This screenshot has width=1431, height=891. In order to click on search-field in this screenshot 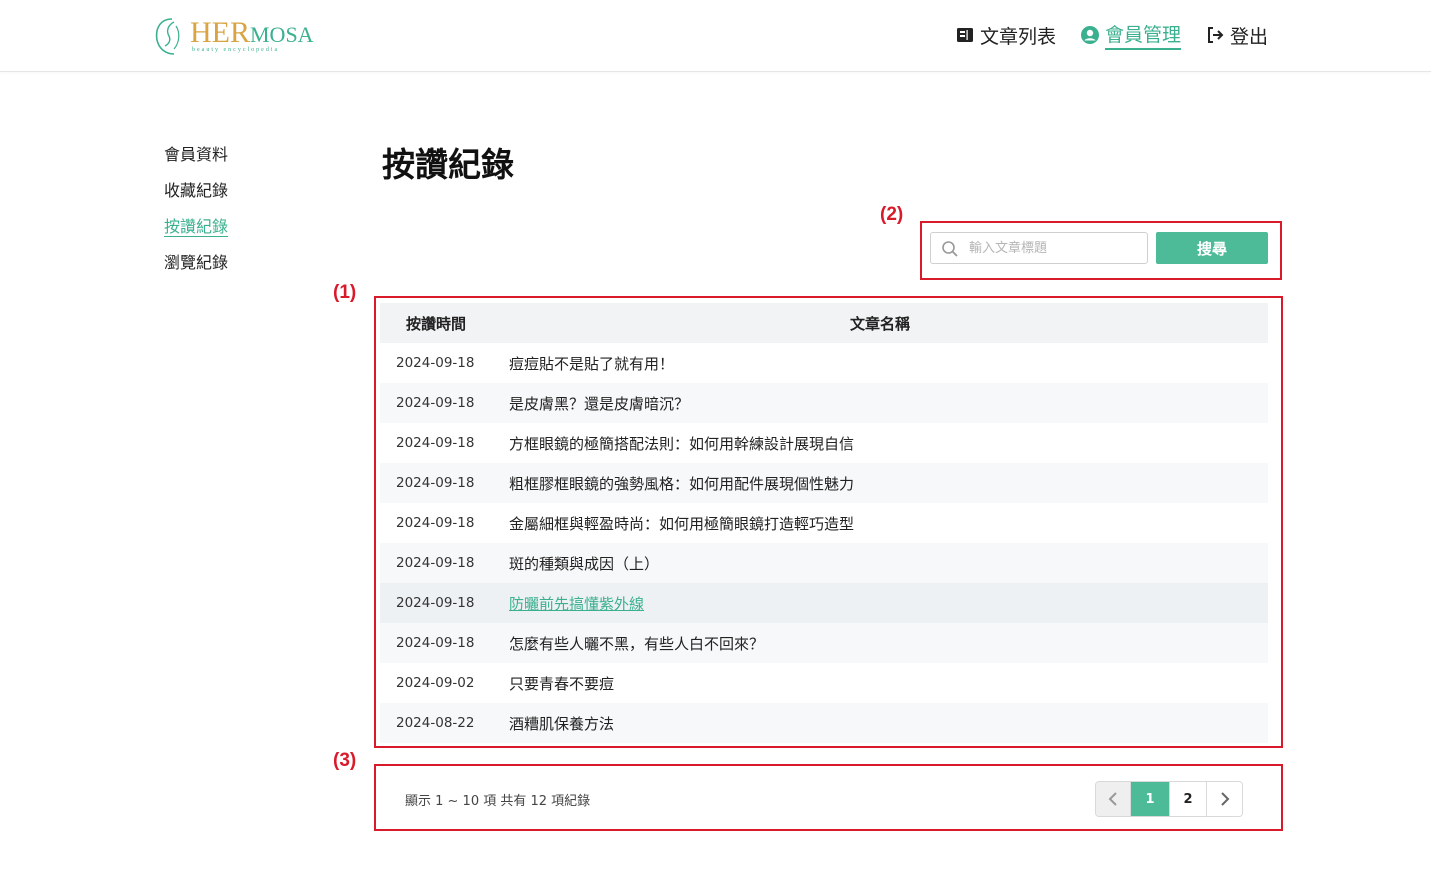, I will do `click(1039, 248)`.